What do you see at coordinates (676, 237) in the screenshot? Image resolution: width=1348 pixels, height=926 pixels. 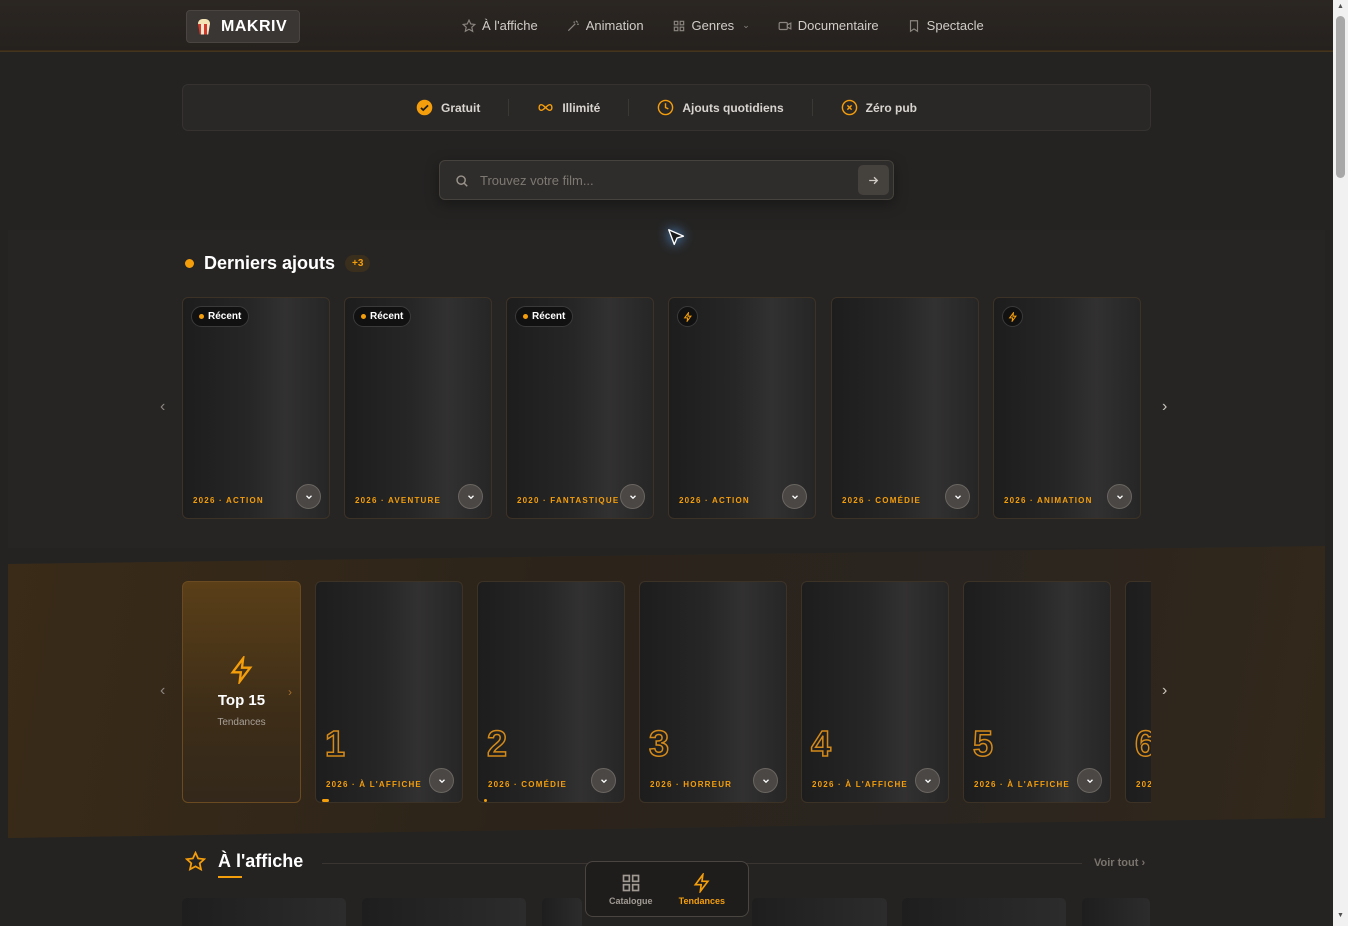 I see `mouse-cursor-icon` at bounding box center [676, 237].